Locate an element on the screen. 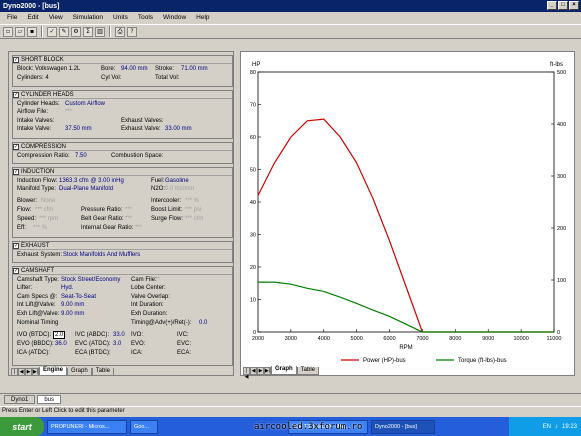 The height and width of the screenshot is (436, 581). bore-value: 94.00 mm is located at coordinates (134, 69).